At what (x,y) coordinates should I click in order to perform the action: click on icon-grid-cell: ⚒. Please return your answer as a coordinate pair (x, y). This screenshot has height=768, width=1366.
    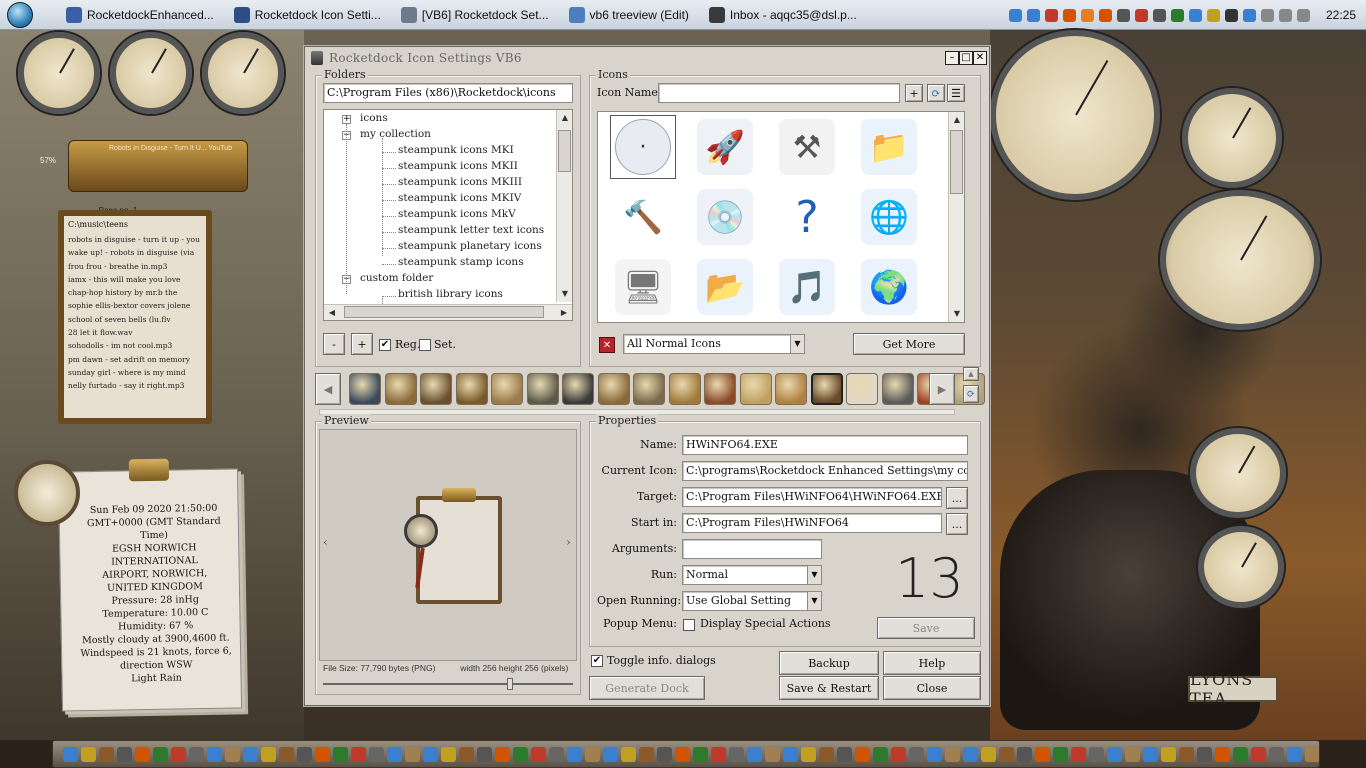
    Looking at the image, I should click on (807, 147).